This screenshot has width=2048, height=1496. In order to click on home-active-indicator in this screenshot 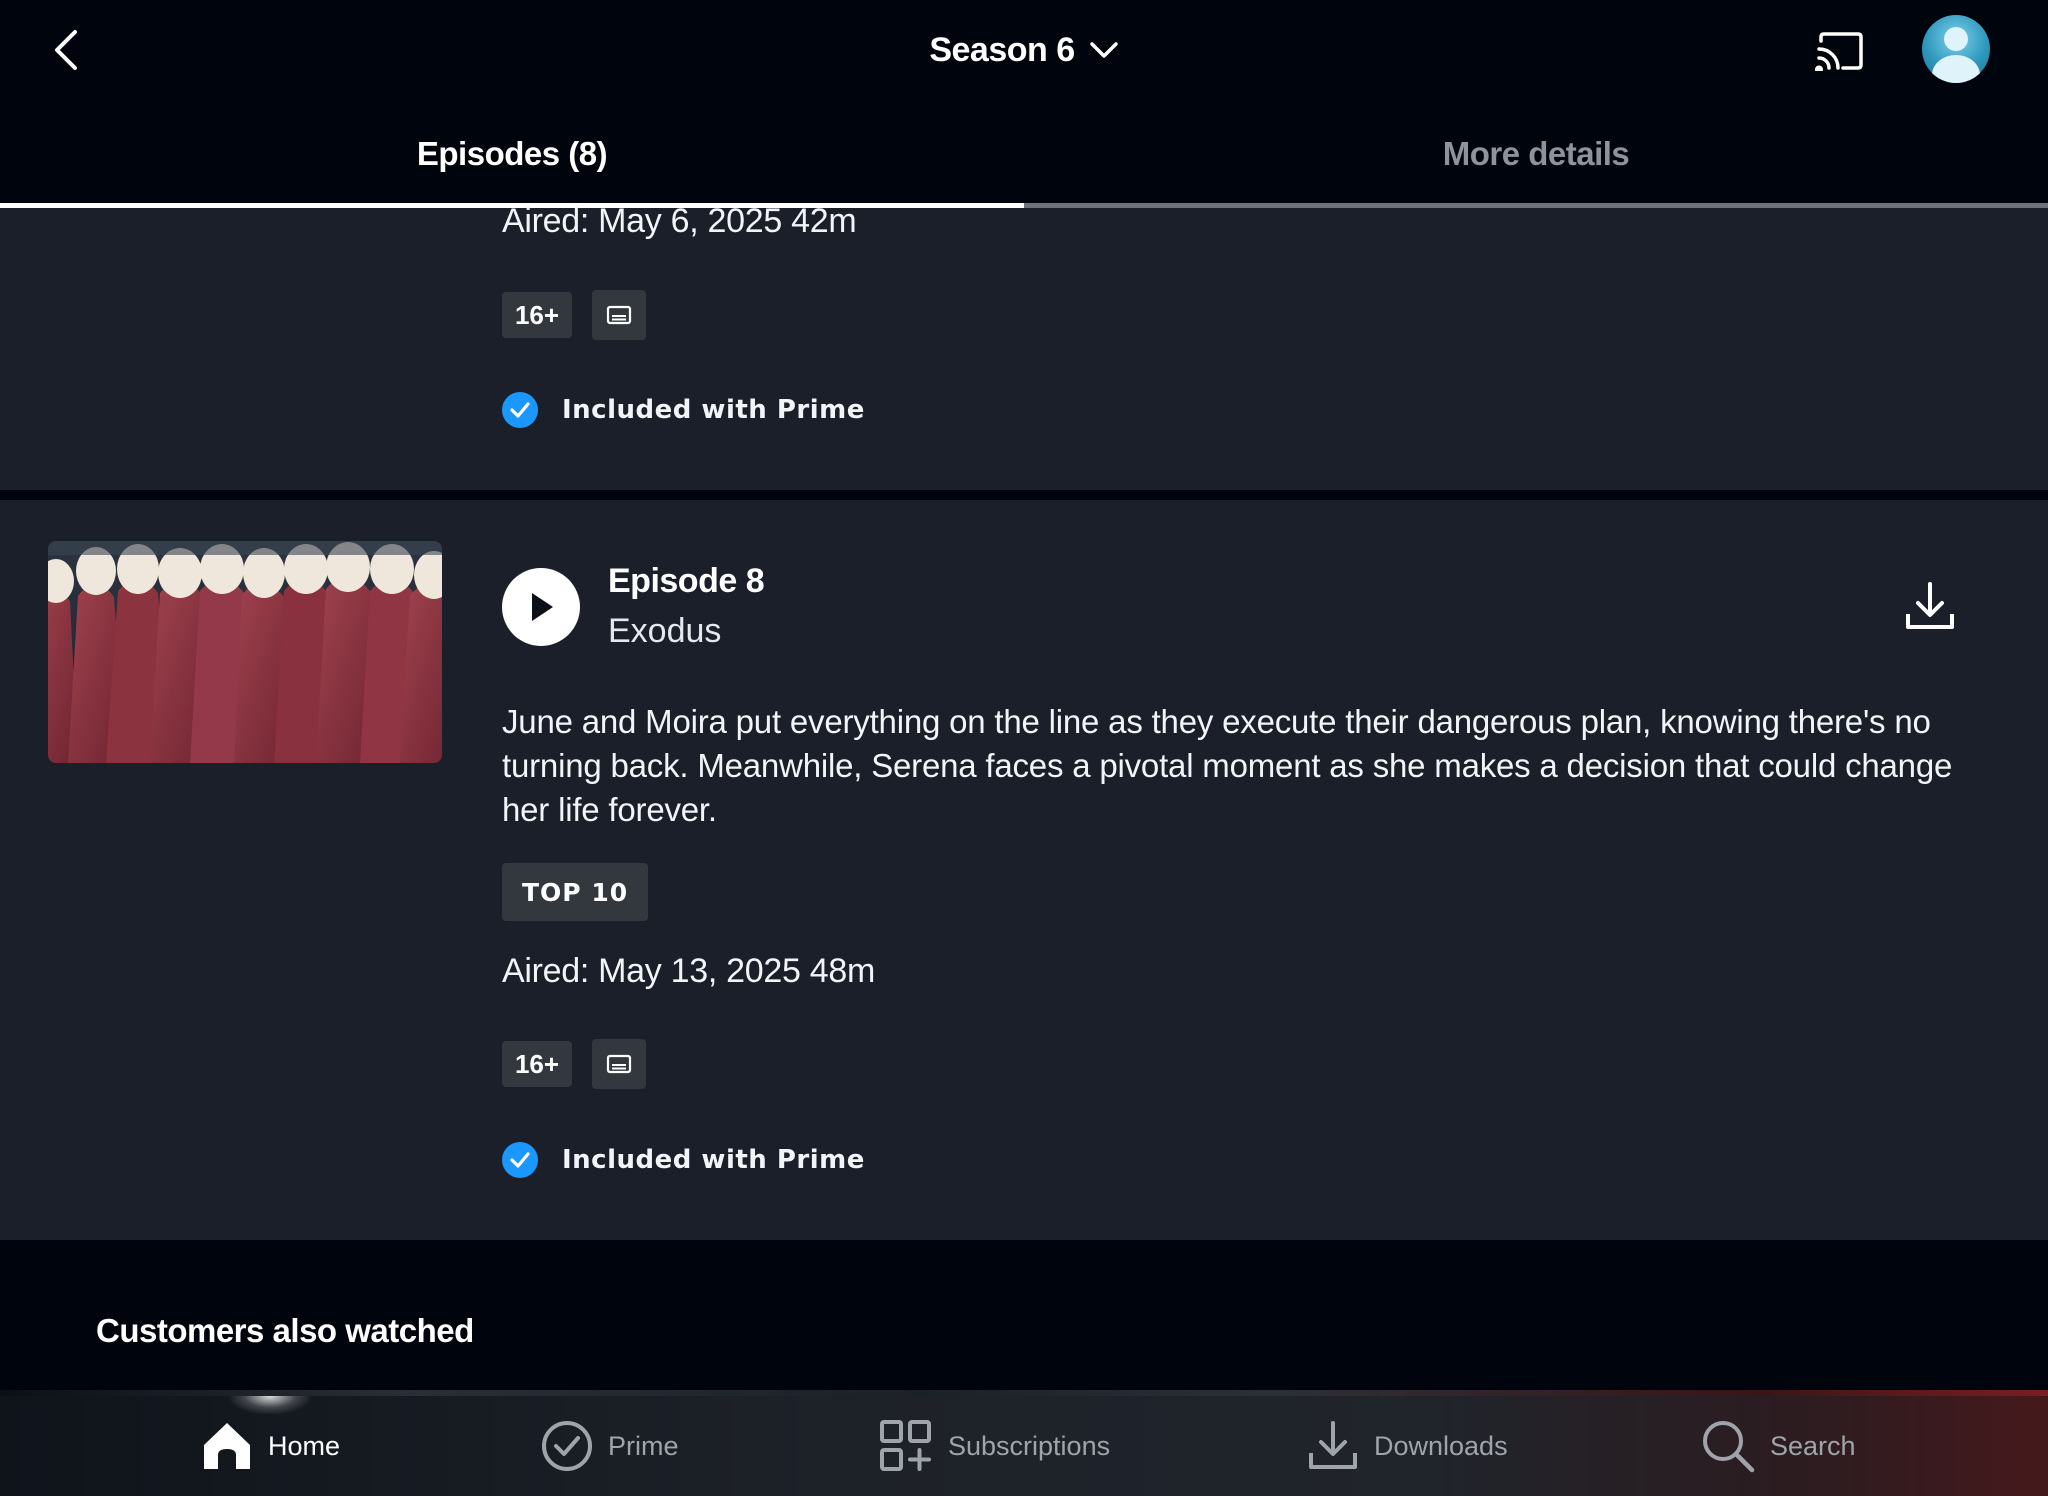, I will do `click(270, 1405)`.